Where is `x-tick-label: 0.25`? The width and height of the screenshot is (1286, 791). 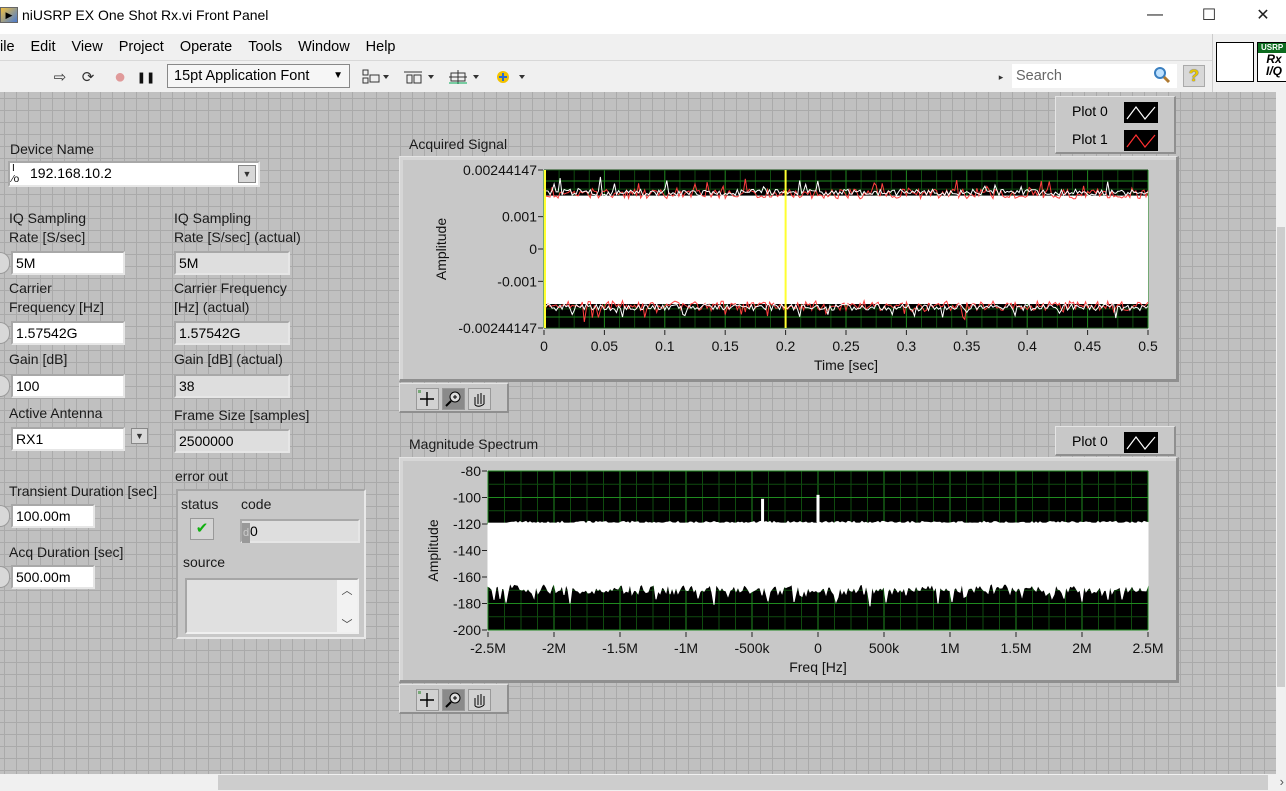
x-tick-label: 0.25 is located at coordinates (845, 346).